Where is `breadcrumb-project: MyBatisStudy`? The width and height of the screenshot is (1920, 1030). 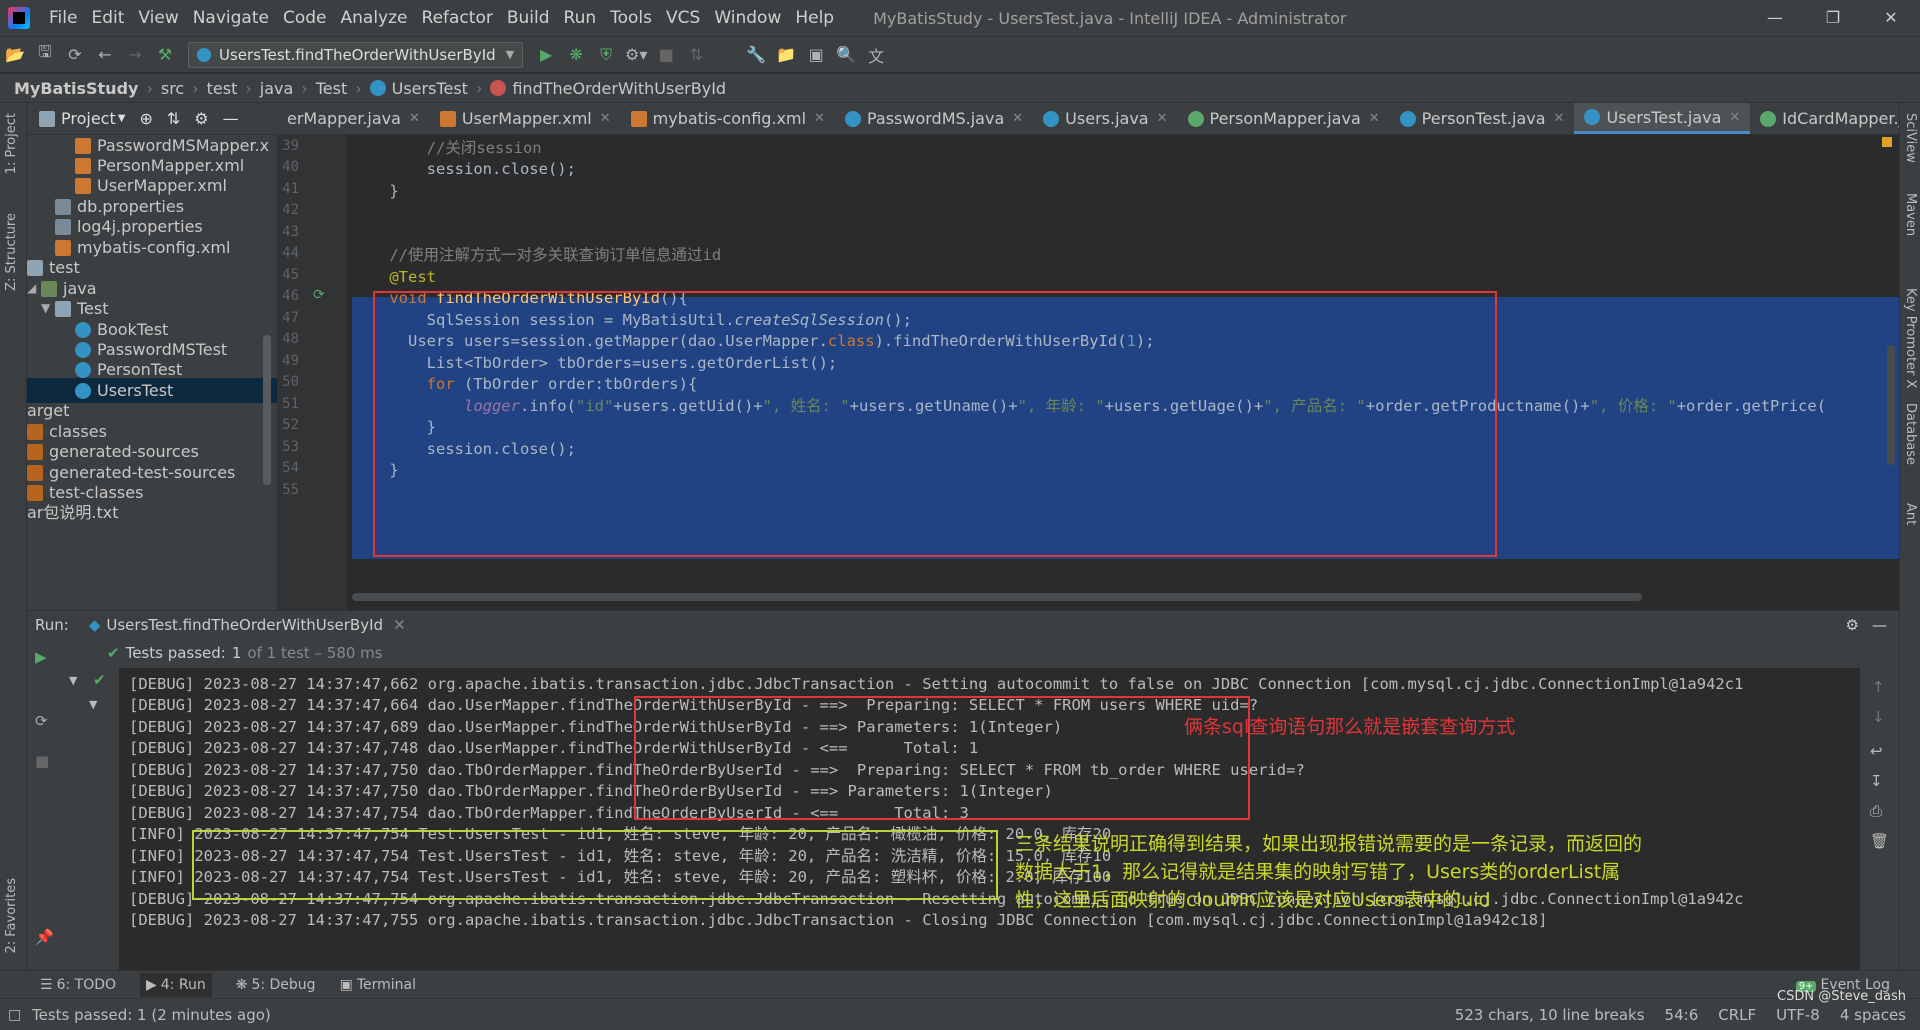
breadcrumb-project: MyBatisStudy is located at coordinates (76, 88).